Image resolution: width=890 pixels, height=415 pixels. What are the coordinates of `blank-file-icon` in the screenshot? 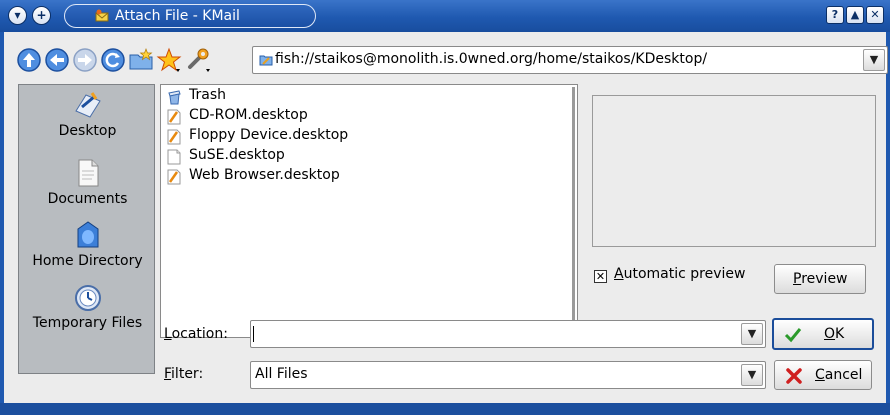 It's located at (174, 157).